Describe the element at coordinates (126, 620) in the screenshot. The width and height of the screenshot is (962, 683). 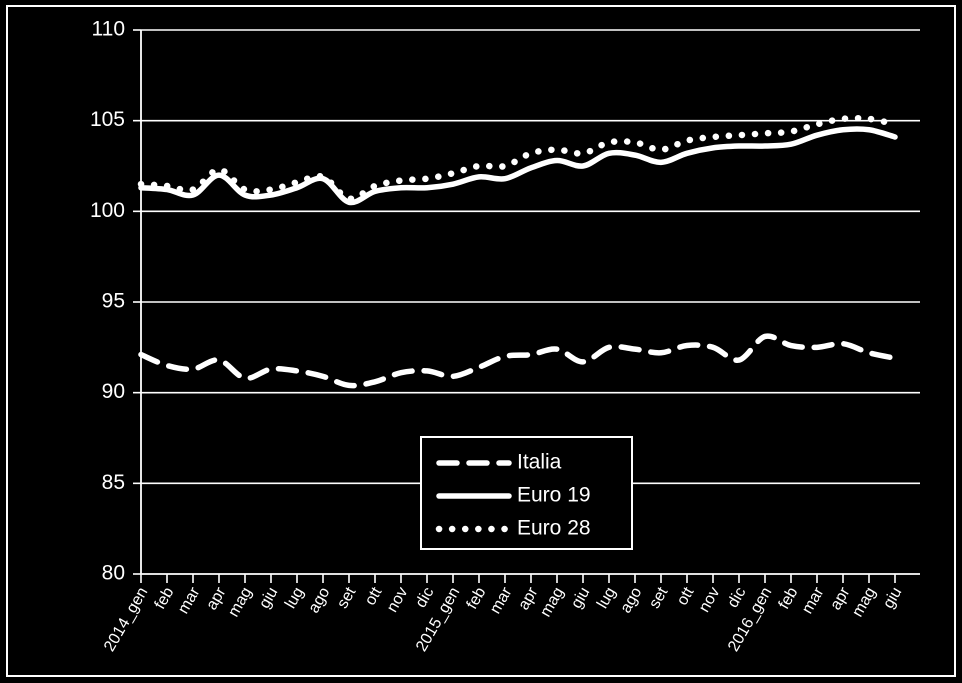
I see `x-axis-label: 2014_gen` at that location.